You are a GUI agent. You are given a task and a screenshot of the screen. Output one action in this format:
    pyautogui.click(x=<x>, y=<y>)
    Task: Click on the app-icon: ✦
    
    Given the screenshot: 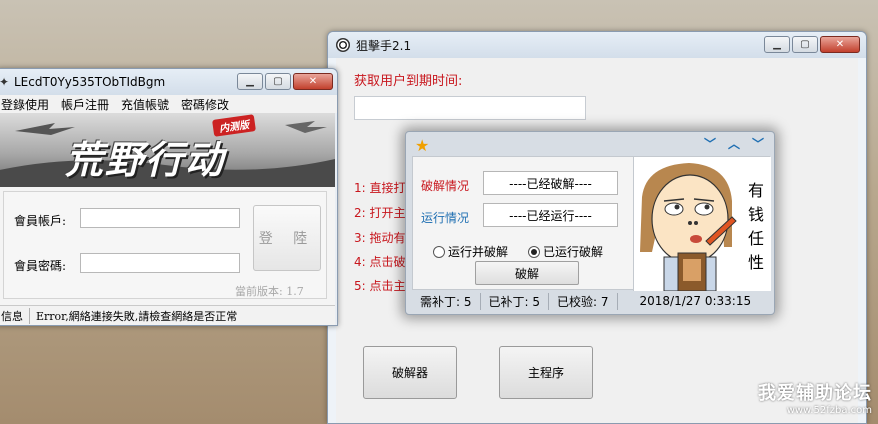 What is the action you would take?
    pyautogui.click(x=5, y=82)
    